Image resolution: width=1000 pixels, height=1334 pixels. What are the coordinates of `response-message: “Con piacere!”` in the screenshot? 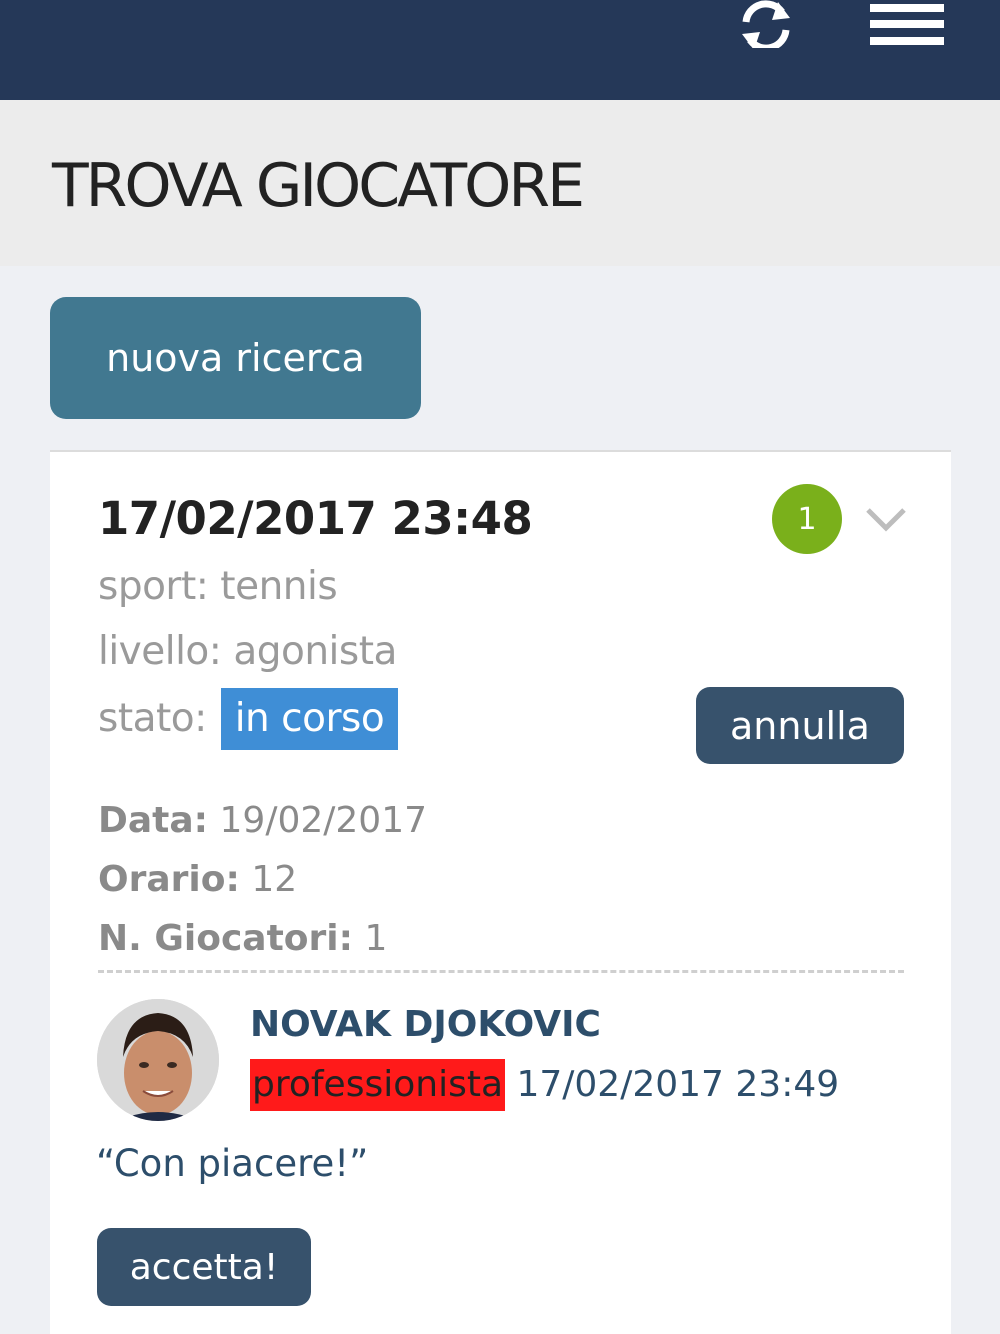 It's located at (232, 1163).